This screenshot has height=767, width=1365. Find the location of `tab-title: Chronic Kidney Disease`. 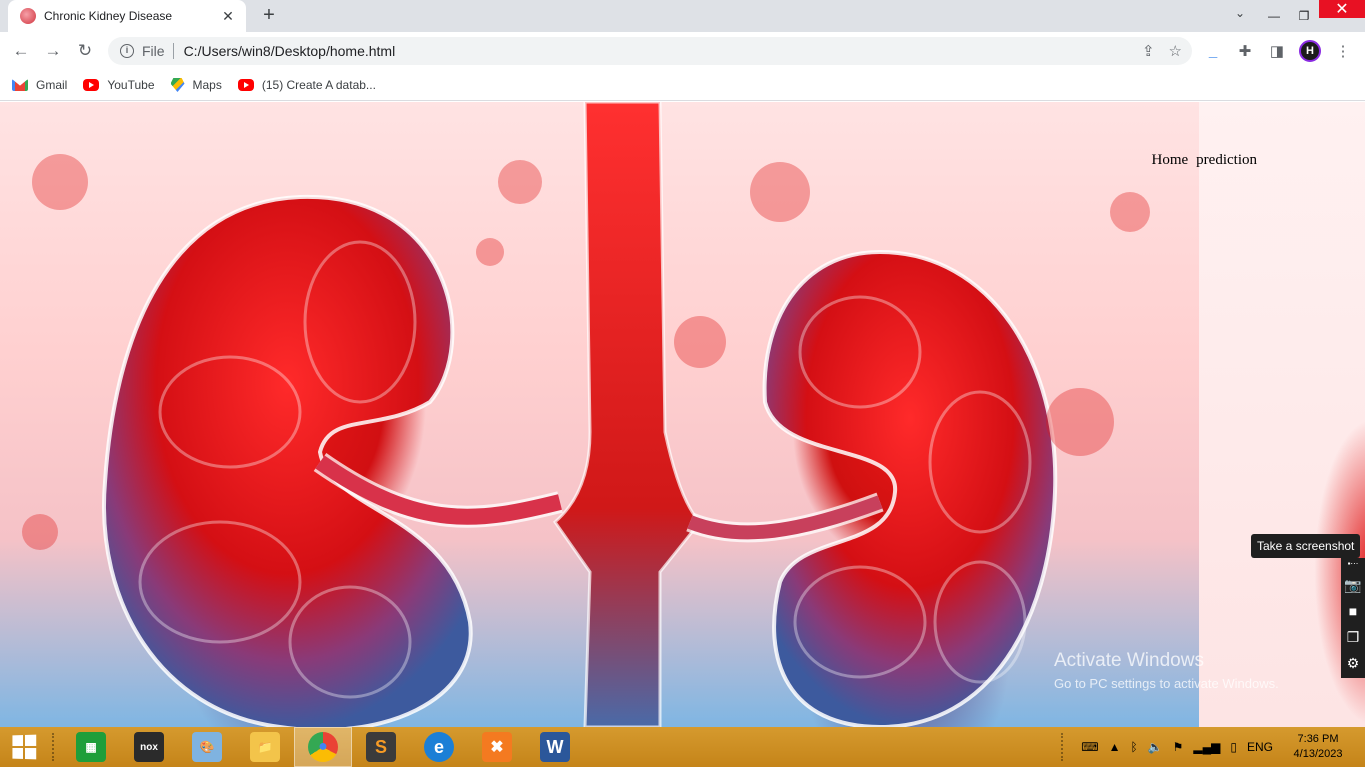

tab-title: Chronic Kidney Disease is located at coordinates (108, 16).